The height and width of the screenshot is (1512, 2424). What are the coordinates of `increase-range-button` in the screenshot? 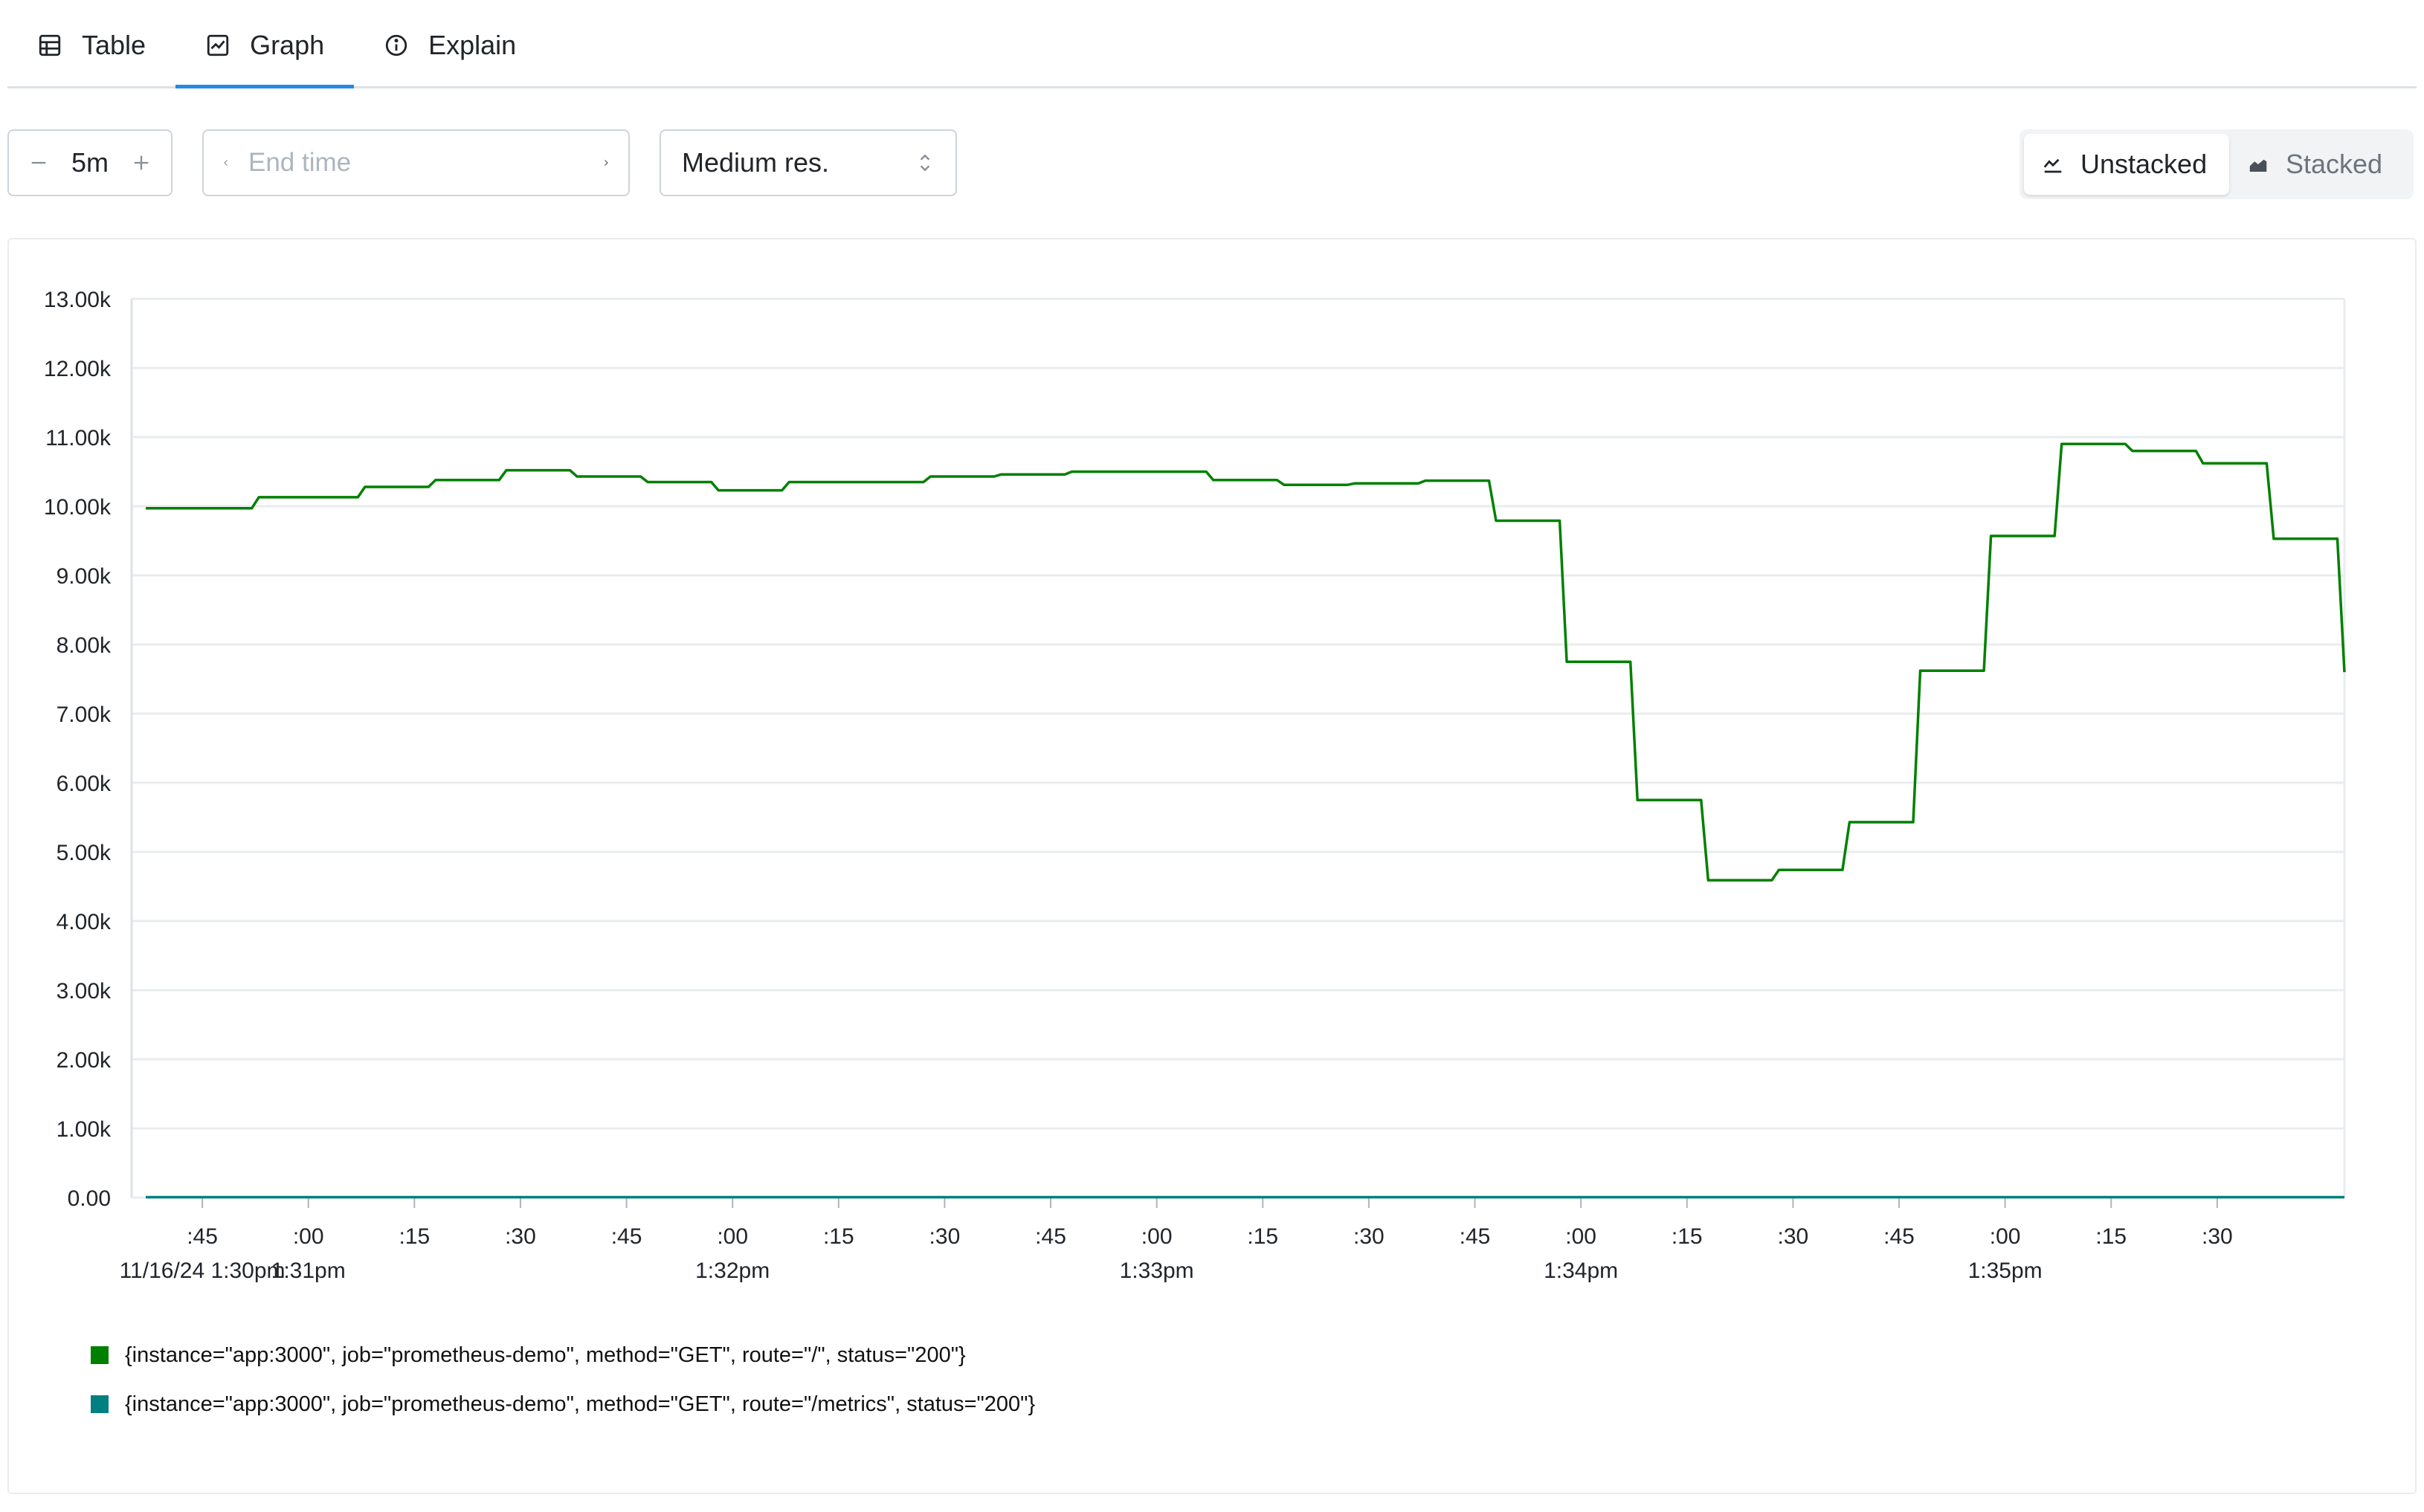 It's located at (142, 162).